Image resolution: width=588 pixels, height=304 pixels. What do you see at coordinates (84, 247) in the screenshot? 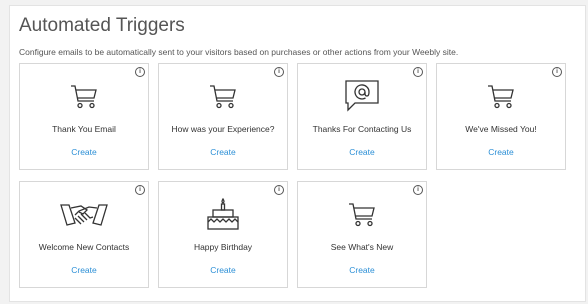
I see `trigger-label: Welcome New Contacts` at bounding box center [84, 247].